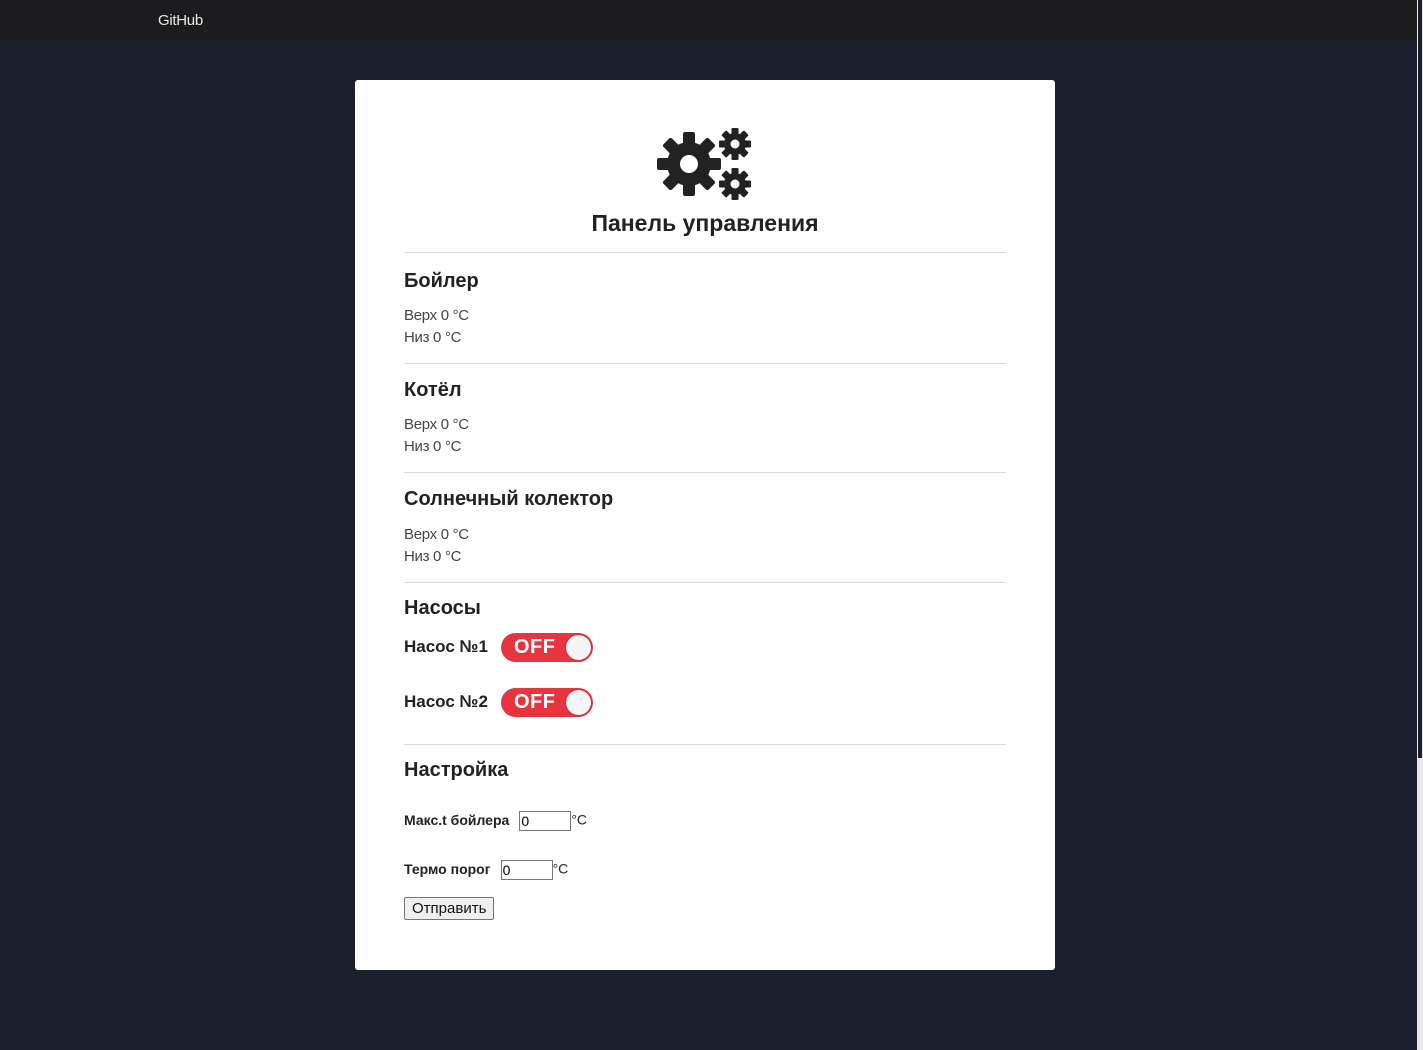  I want to click on pump-1-state: OFF, so click(535, 647).